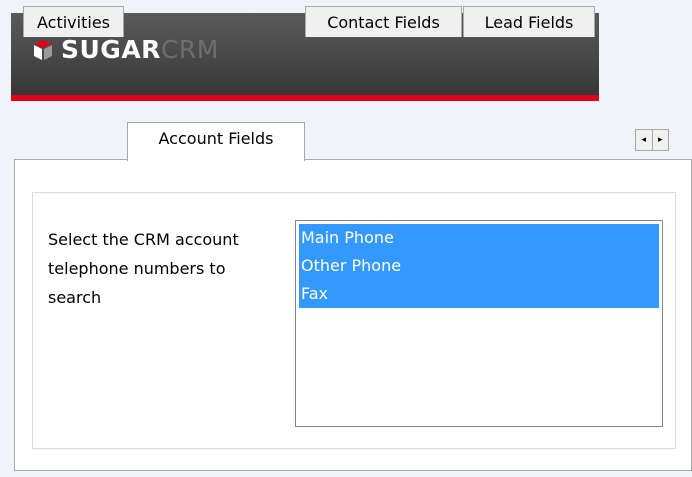 The width and height of the screenshot is (692, 477). I want to click on tab-lead-fields: Lead Fields, so click(529, 21).